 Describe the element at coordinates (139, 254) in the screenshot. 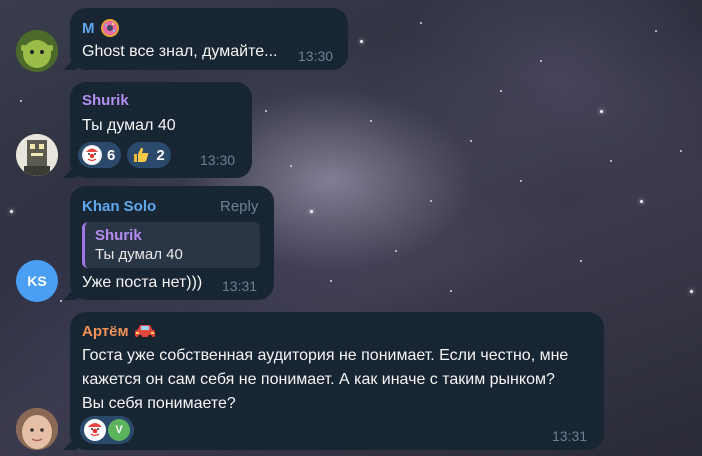

I see `quote-text: Ты думал 40` at that location.